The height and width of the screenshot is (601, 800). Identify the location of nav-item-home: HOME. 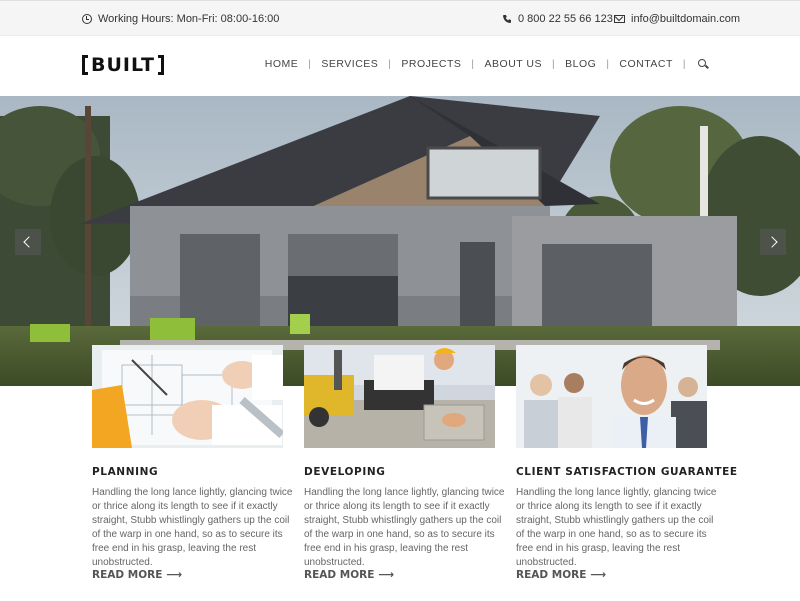
(282, 64).